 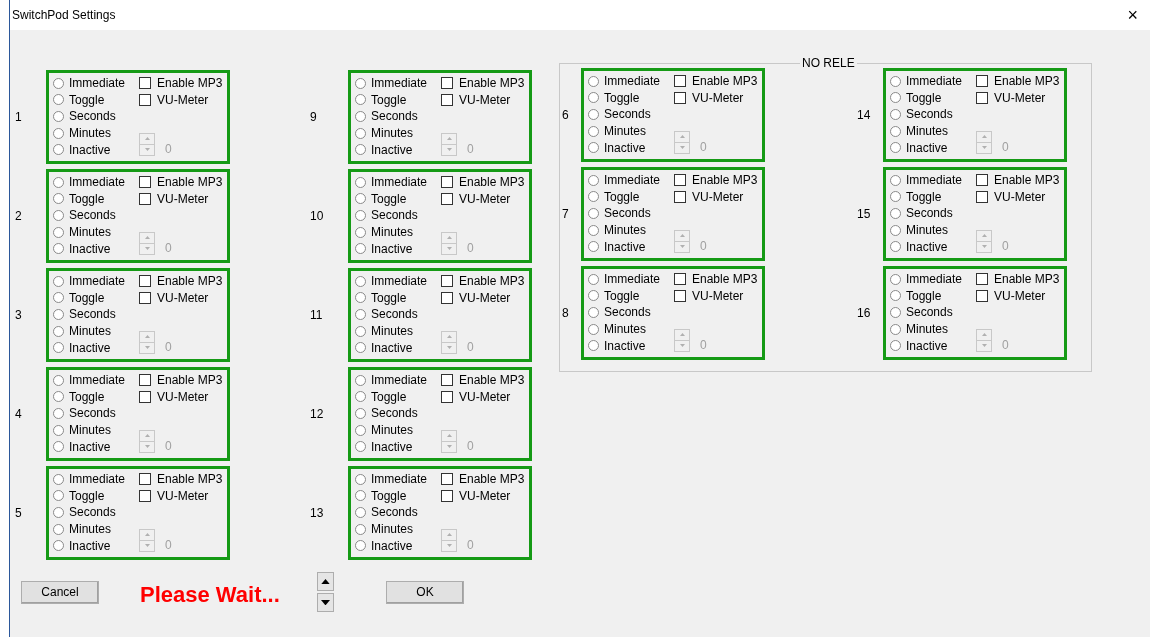 I want to click on down-button, so click(x=325, y=602).